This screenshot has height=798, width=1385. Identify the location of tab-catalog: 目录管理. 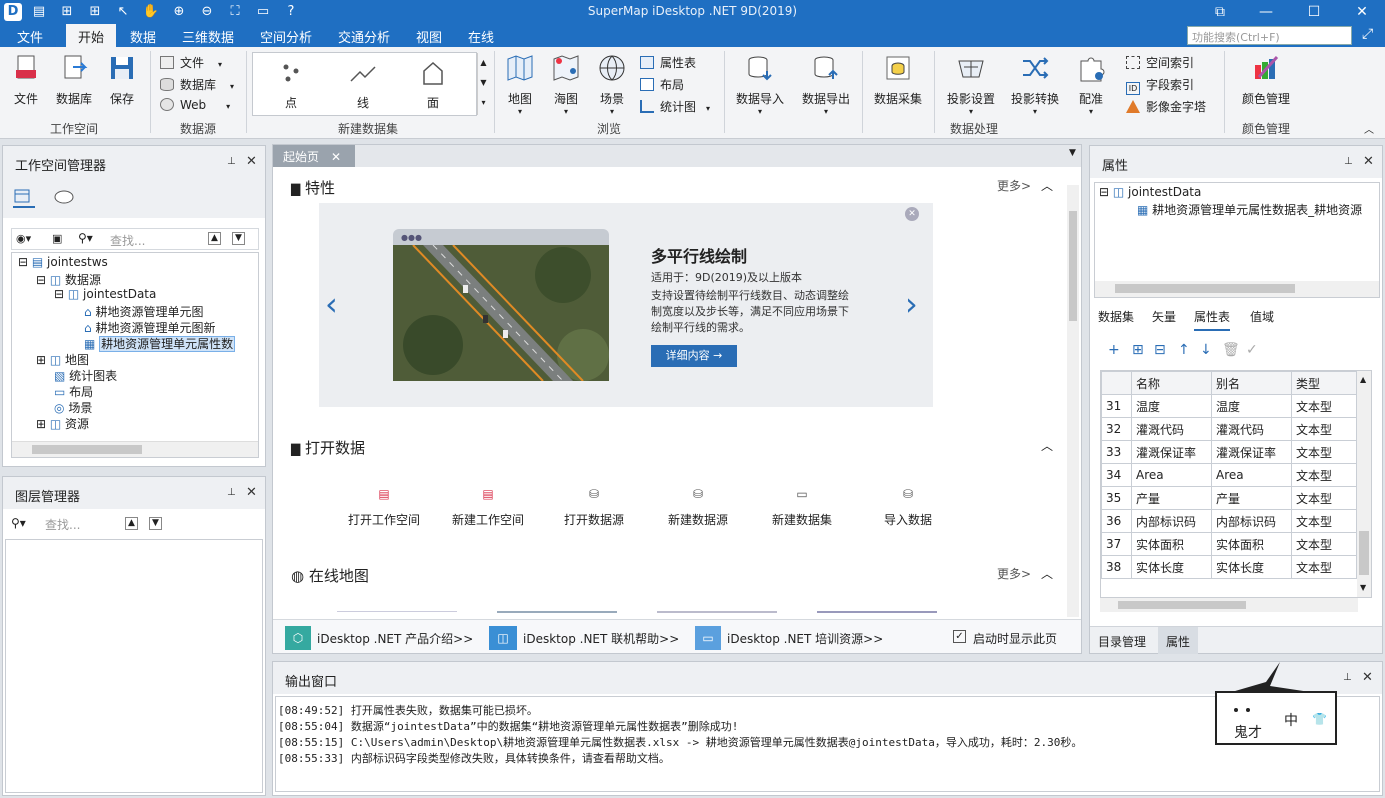
(1122, 641).